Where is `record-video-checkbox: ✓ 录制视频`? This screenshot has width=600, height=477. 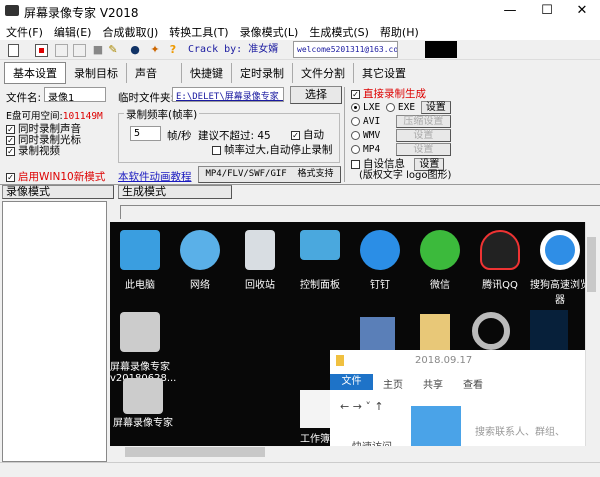
record-video-checkbox: ✓ 录制视频 is located at coordinates (43, 151).